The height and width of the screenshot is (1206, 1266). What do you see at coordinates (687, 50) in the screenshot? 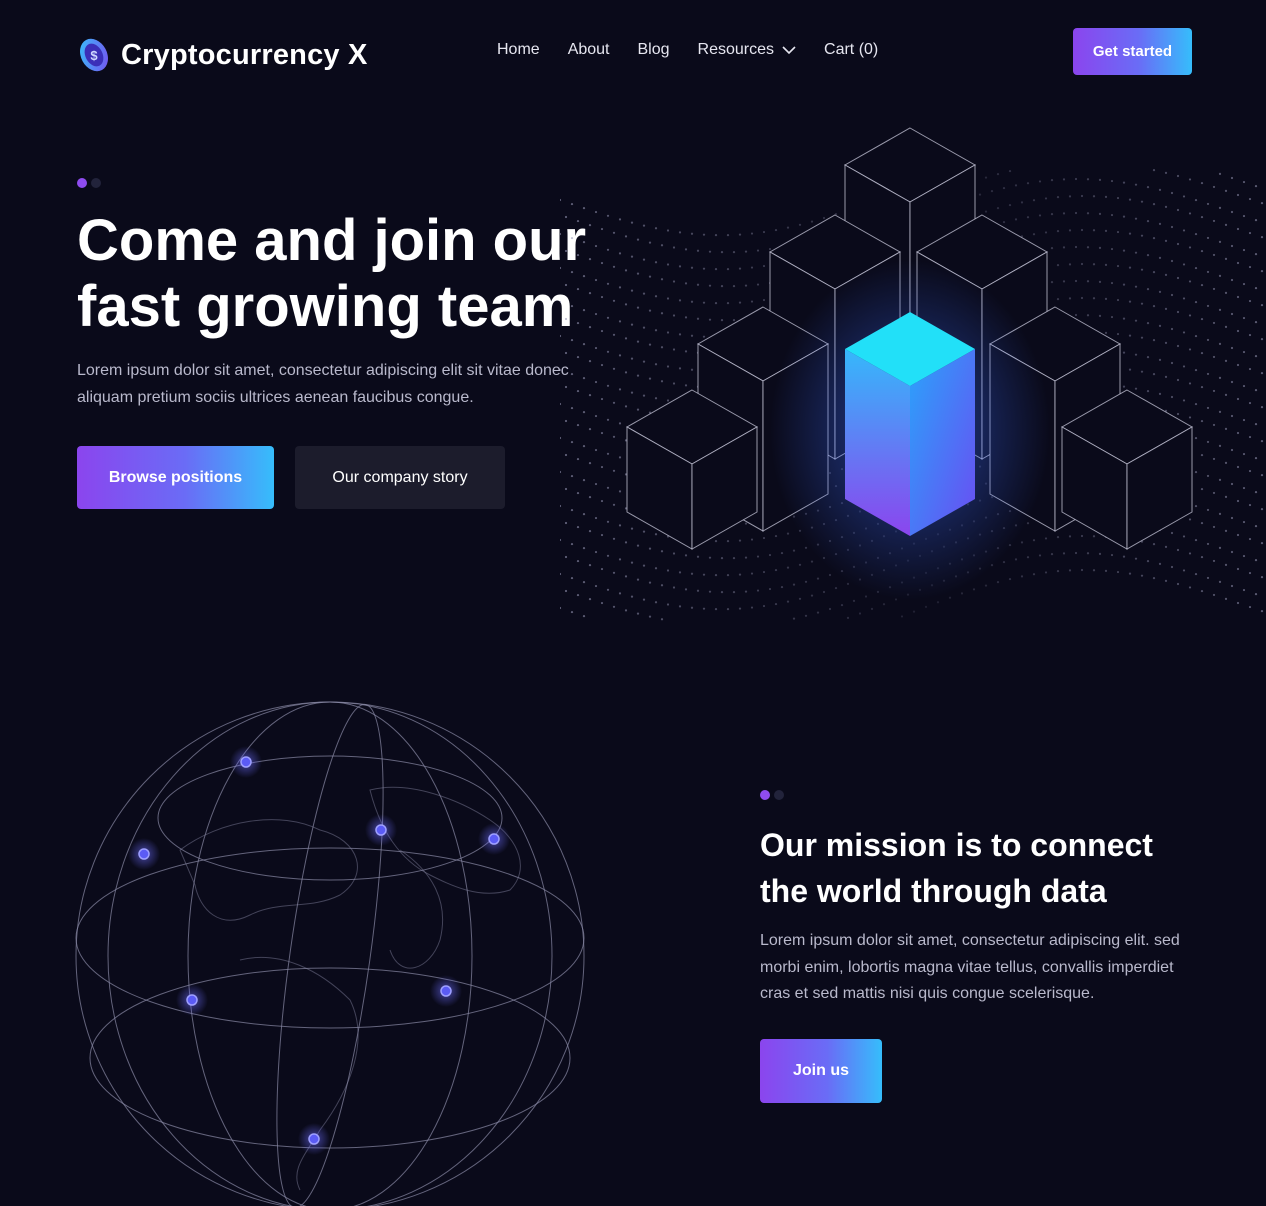
I see `main-nav: Home About Blog Resources Cart (0)` at bounding box center [687, 50].